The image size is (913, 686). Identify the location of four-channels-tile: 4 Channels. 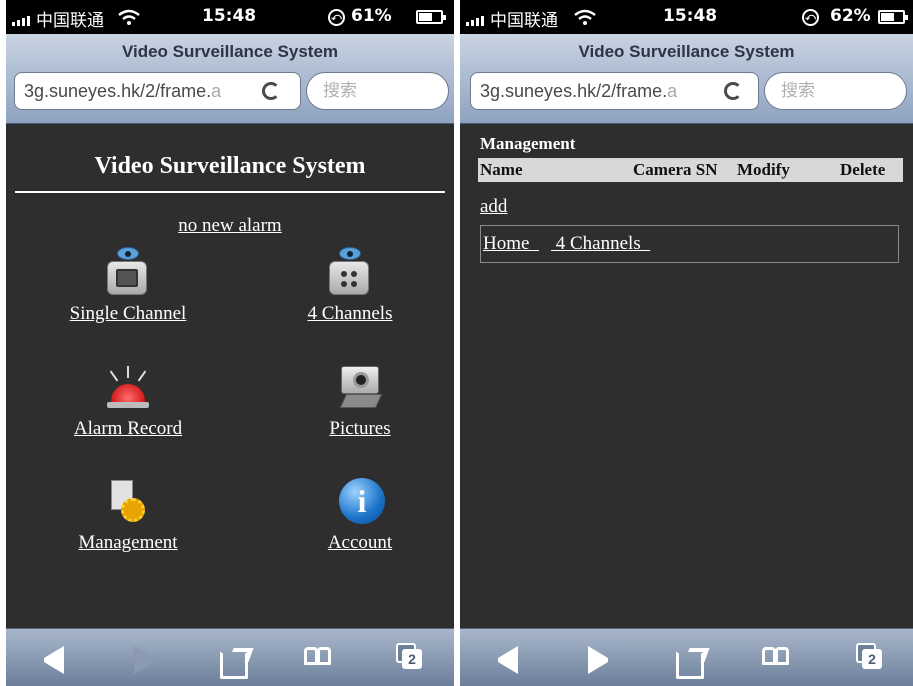
(350, 286).